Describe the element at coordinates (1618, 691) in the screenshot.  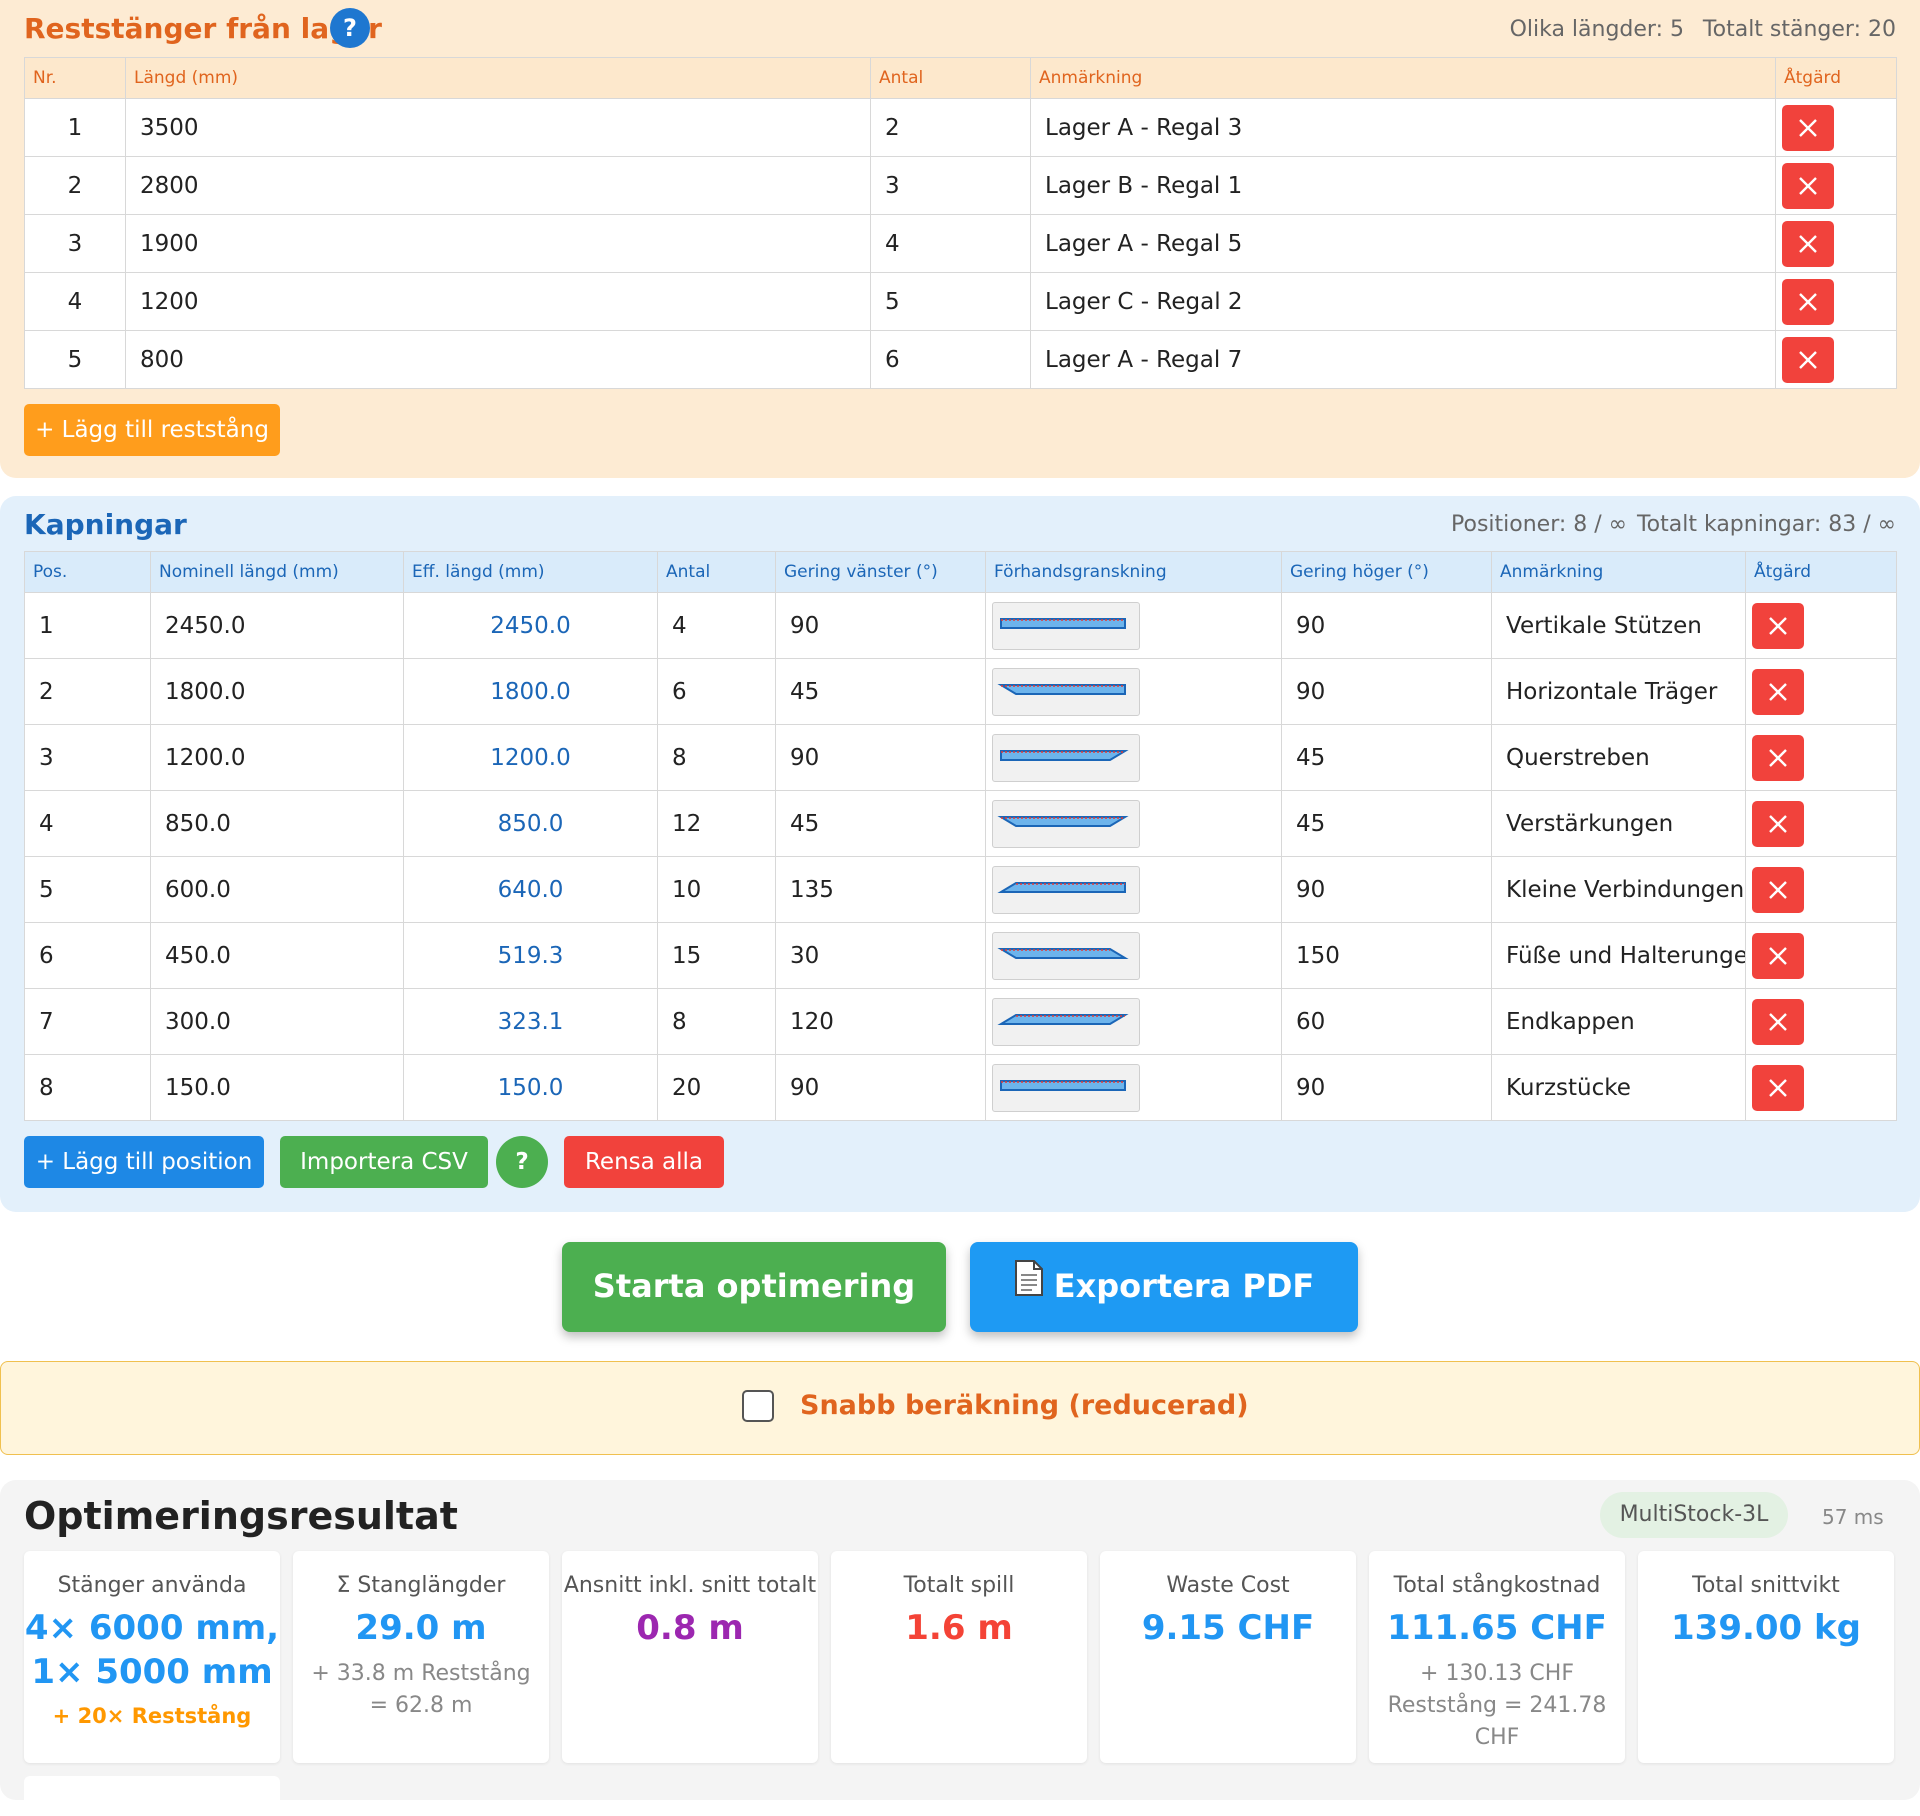
I see `cut-note-input: Horizontale Träger` at that location.